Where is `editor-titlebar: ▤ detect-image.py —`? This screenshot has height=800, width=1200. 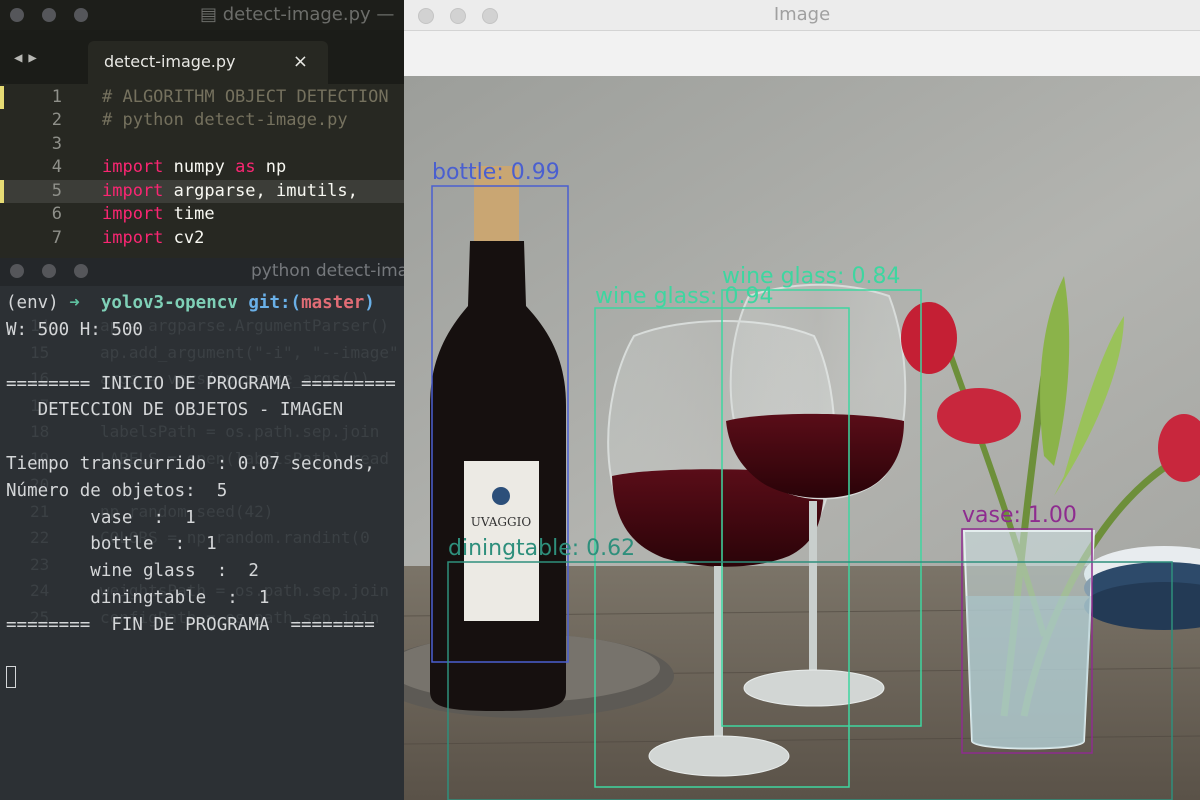
editor-titlebar: ▤ detect-image.py — is located at coordinates (202, 15).